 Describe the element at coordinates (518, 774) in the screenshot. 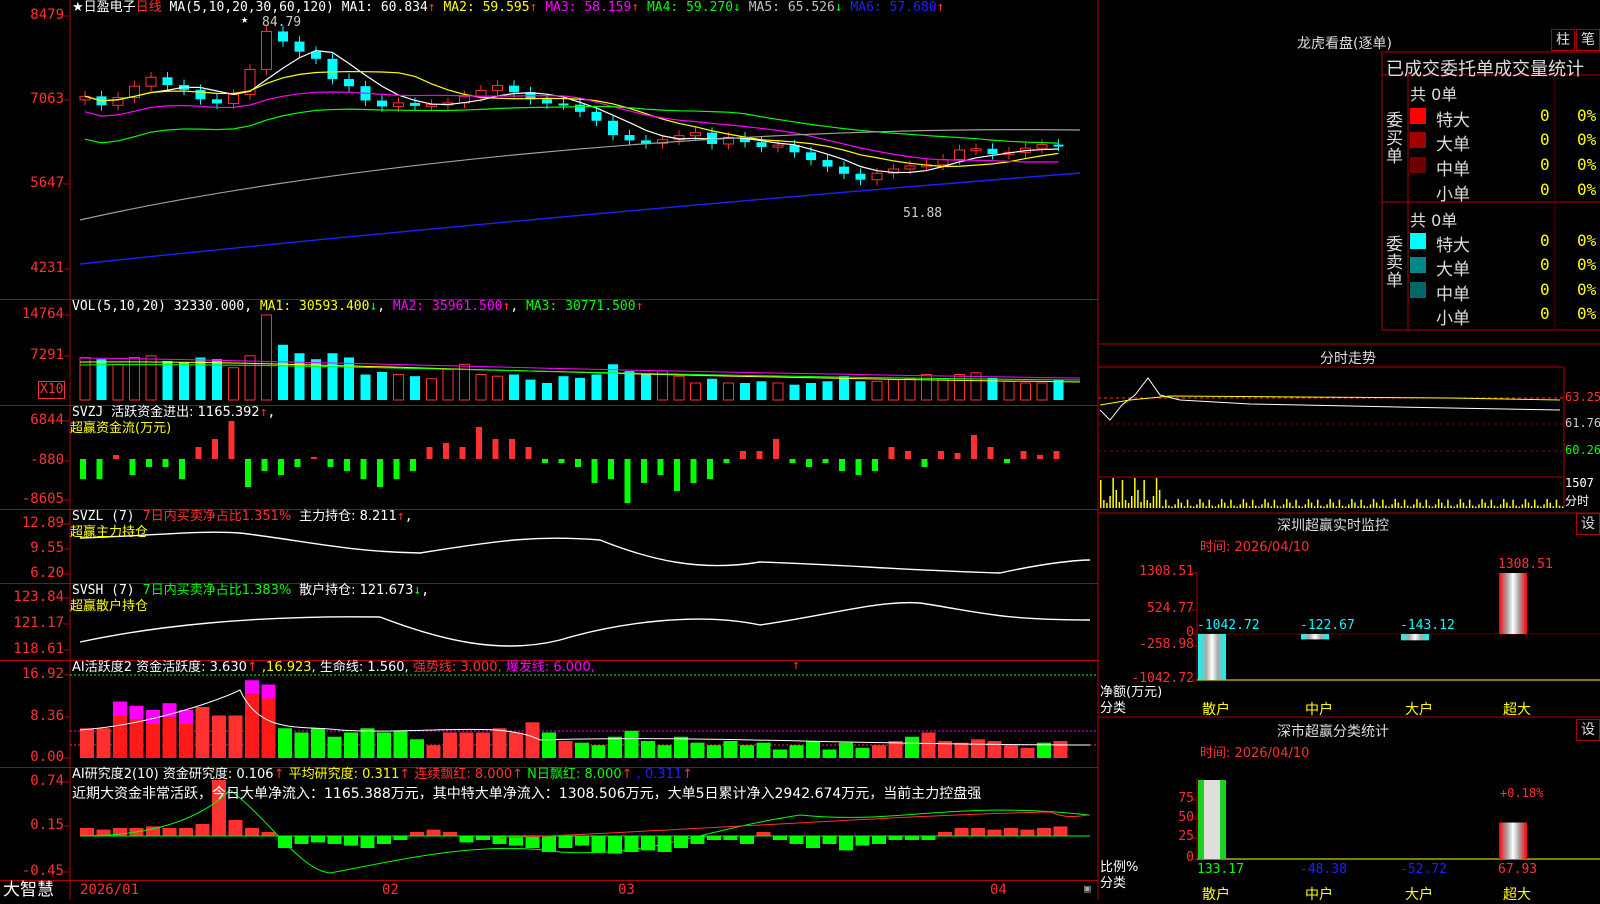

I see `yanjiu-arrow-3: ↑` at that location.